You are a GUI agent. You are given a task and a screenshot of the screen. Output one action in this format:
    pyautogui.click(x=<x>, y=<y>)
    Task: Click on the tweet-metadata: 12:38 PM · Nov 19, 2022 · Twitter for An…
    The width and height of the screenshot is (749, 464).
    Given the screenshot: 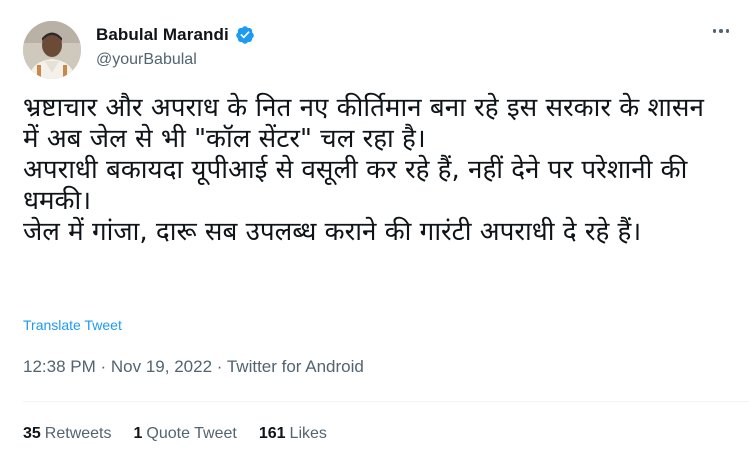 What is the action you would take?
    pyautogui.click(x=193, y=367)
    